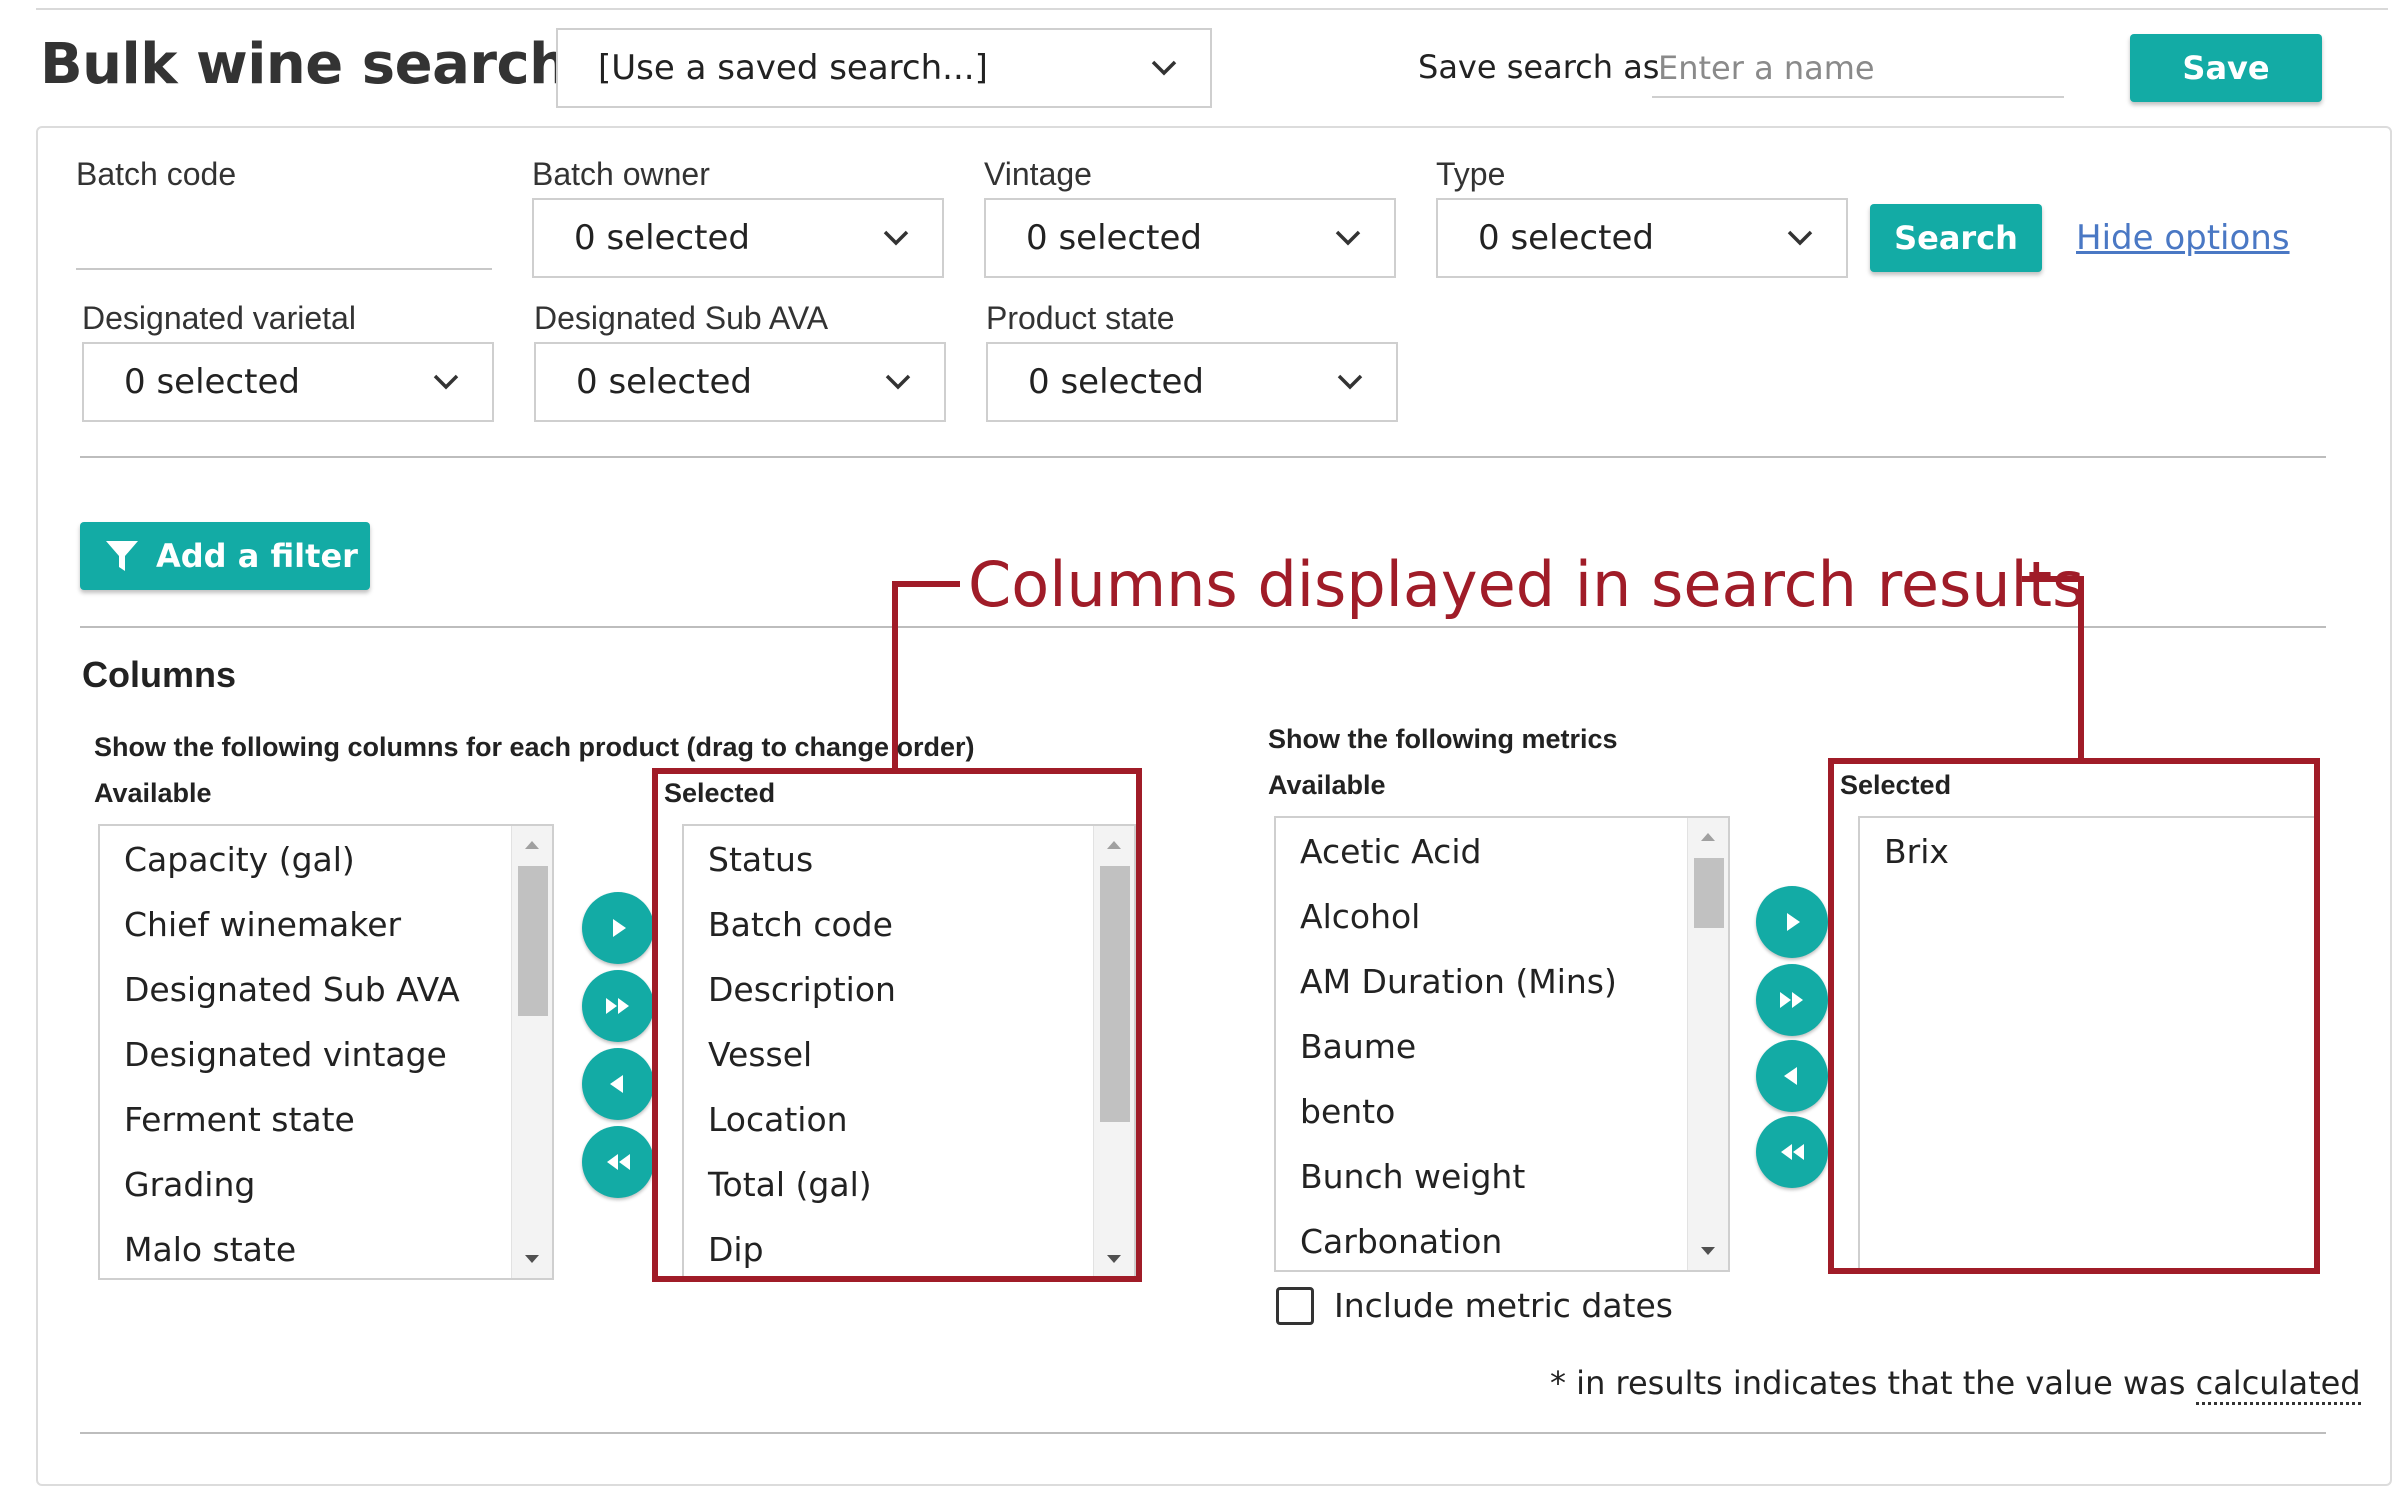  I want to click on saved-search-value: [Use a saved search...], so click(793, 68).